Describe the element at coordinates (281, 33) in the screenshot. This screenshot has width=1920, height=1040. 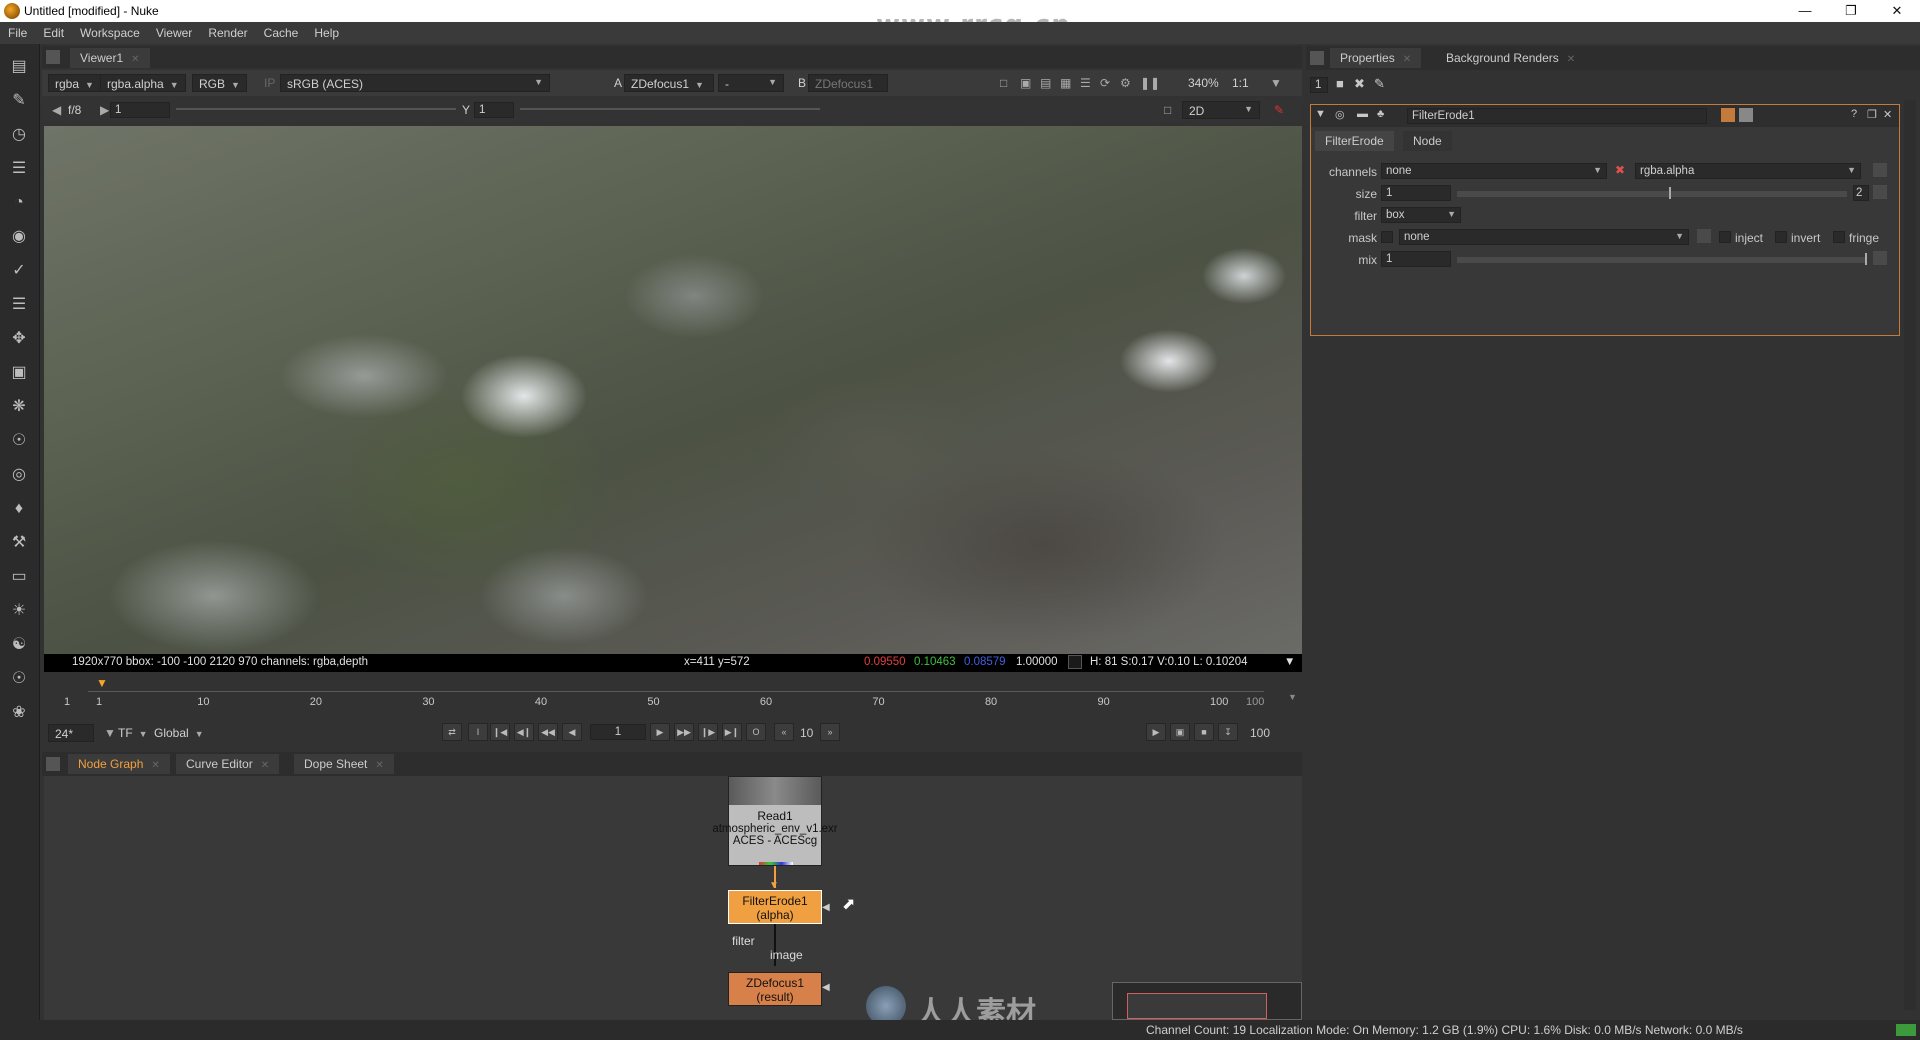
I see `menu-cache: Cache` at that location.